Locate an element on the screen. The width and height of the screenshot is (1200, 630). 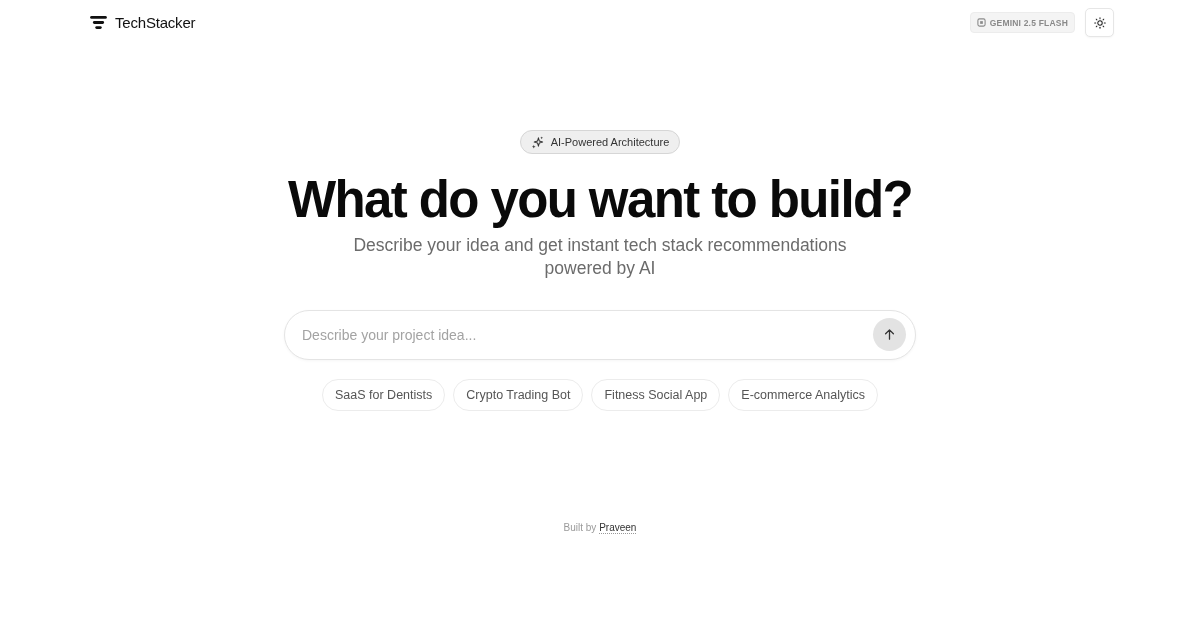
suggestion-chip: SaaS for Dentists is located at coordinates (384, 395).